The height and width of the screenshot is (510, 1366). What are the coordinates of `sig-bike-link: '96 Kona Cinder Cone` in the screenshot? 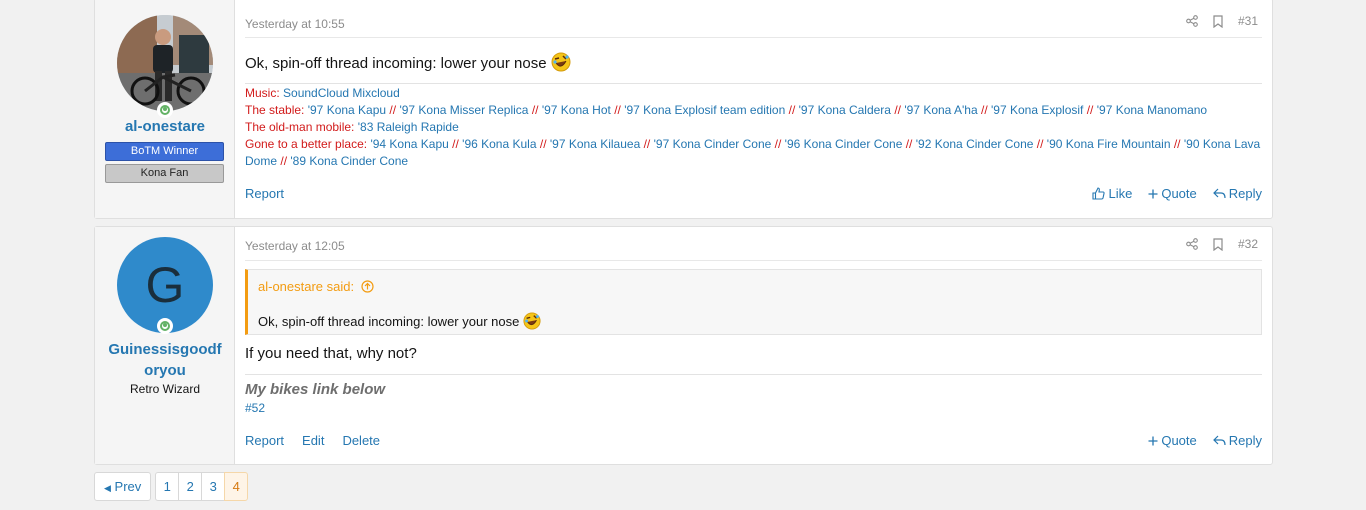 It's located at (844, 144).